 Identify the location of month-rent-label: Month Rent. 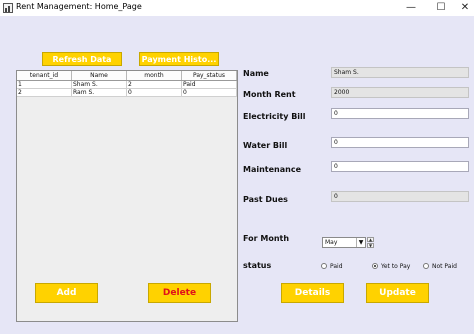
(269, 94).